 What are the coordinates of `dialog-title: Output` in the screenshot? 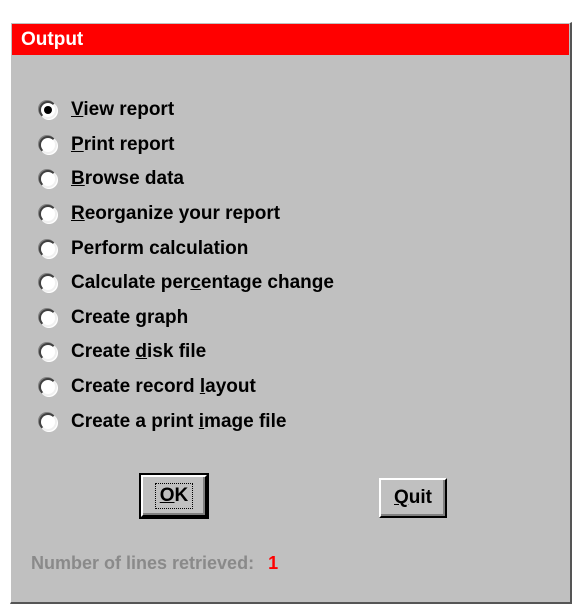 It's located at (290, 39).